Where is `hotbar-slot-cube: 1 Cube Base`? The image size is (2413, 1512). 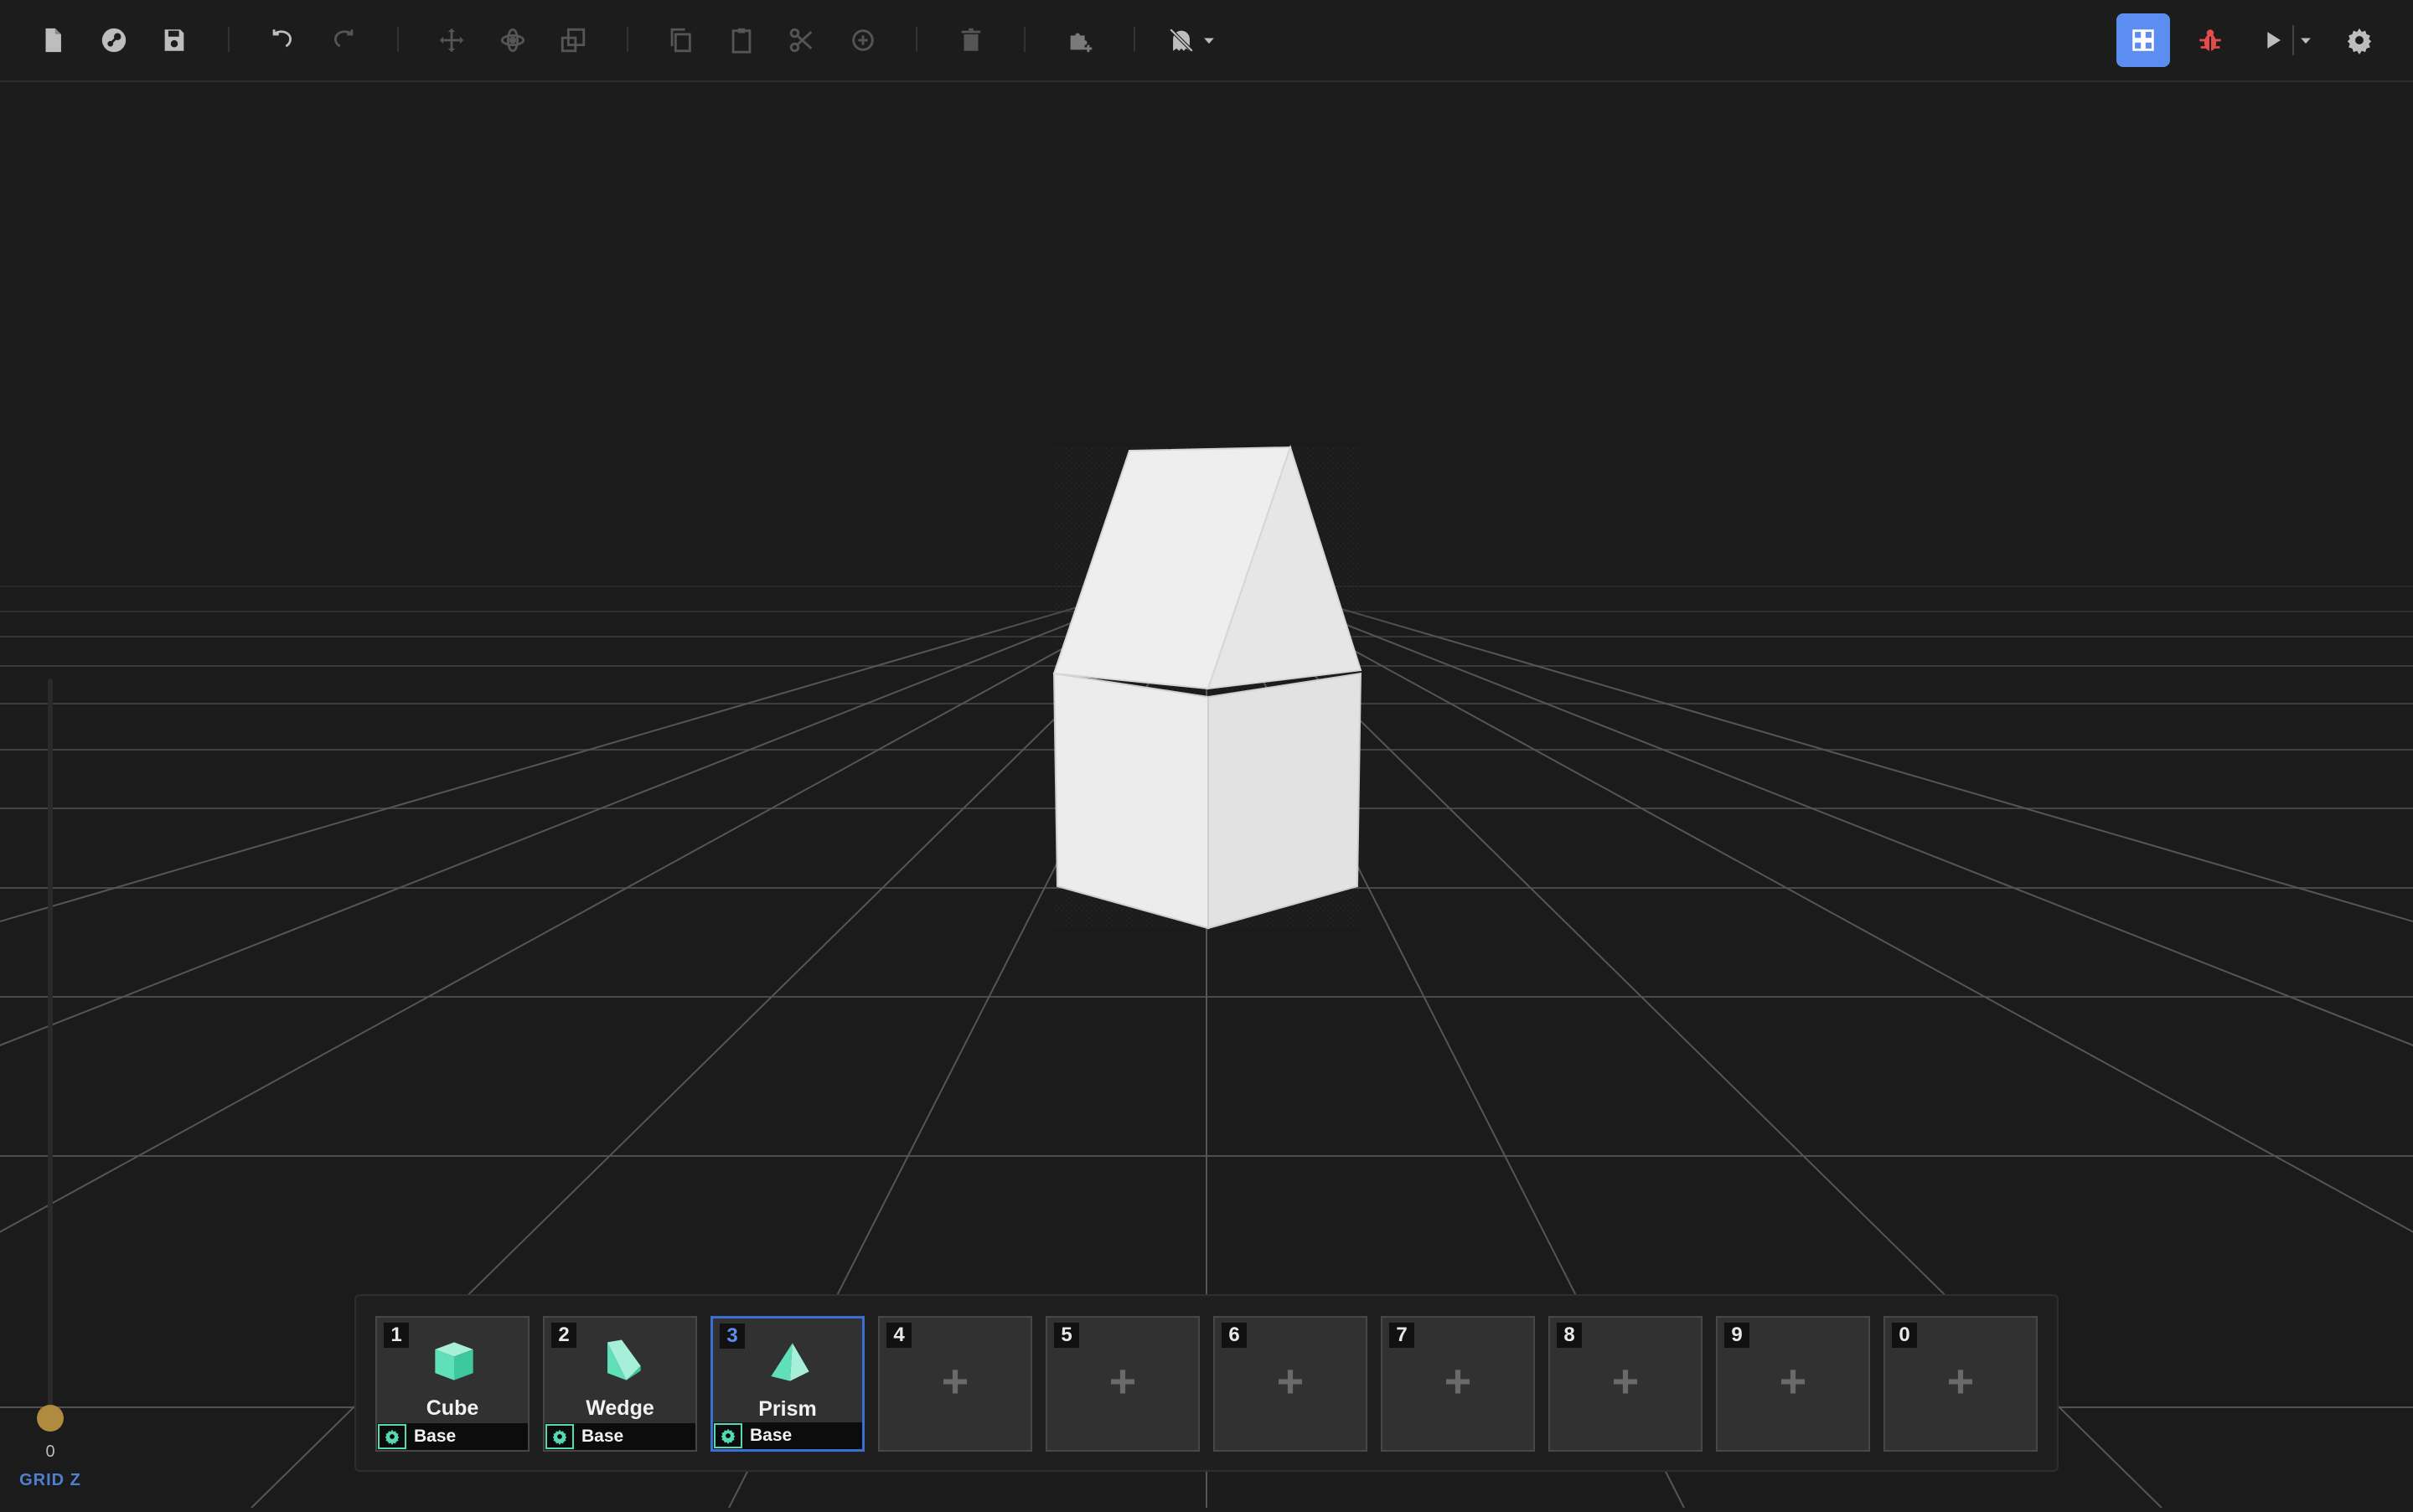 hotbar-slot-cube: 1 Cube Base is located at coordinates (452, 1384).